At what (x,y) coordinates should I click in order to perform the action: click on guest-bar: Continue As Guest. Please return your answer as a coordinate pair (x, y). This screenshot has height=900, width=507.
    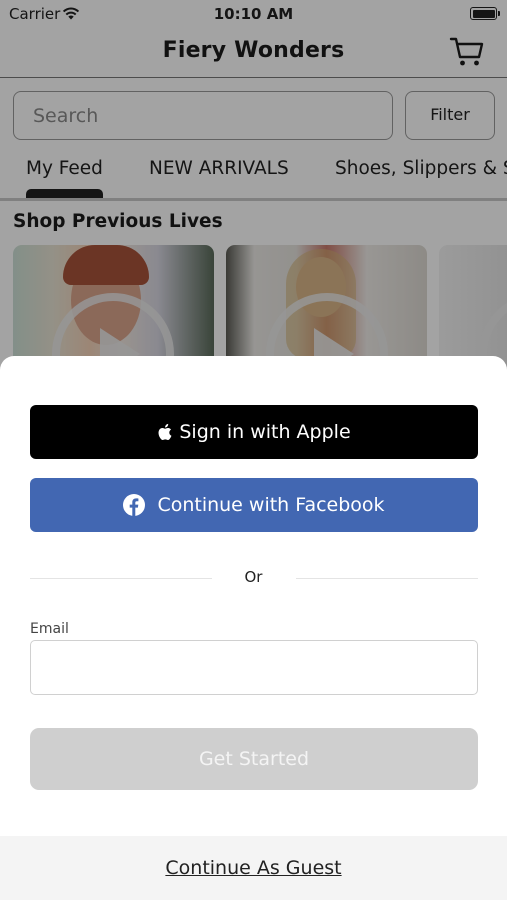
    Looking at the image, I should click on (253, 868).